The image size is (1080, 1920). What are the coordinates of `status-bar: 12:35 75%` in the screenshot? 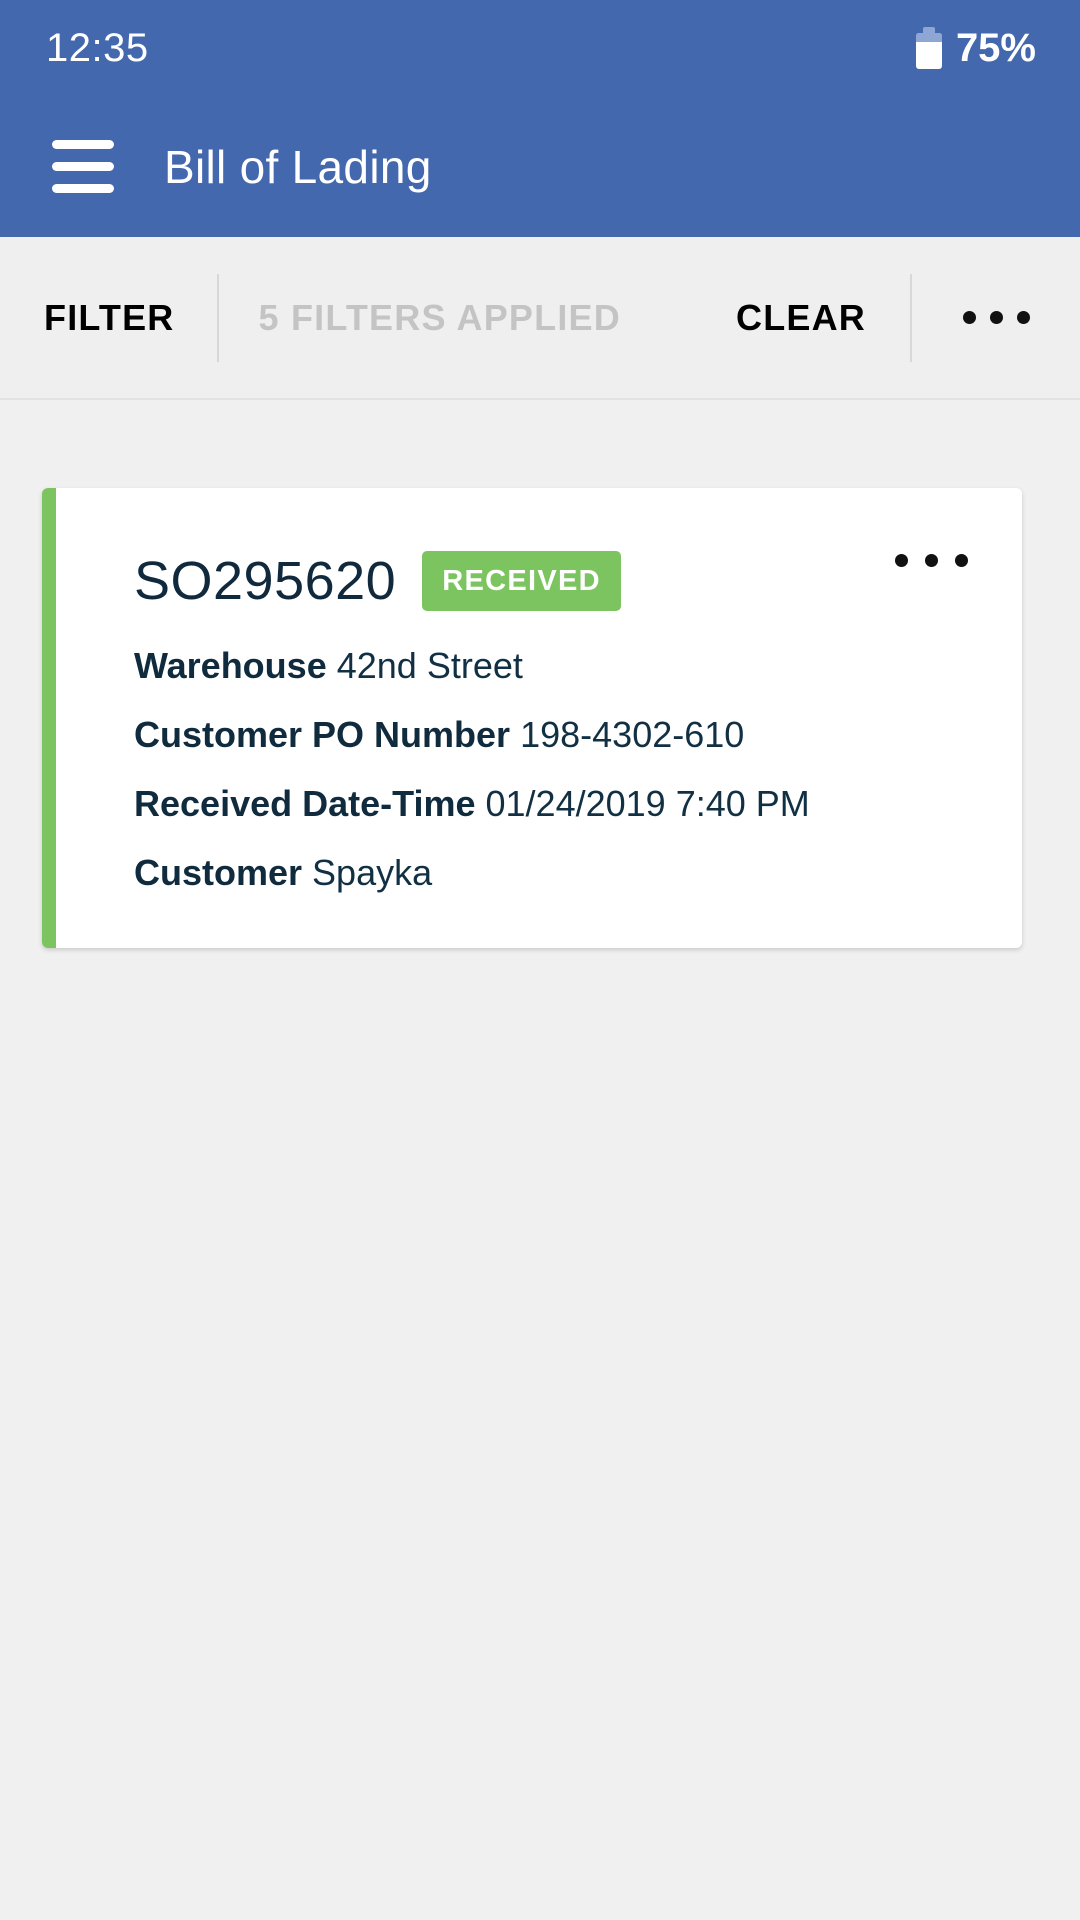 It's located at (540, 48).